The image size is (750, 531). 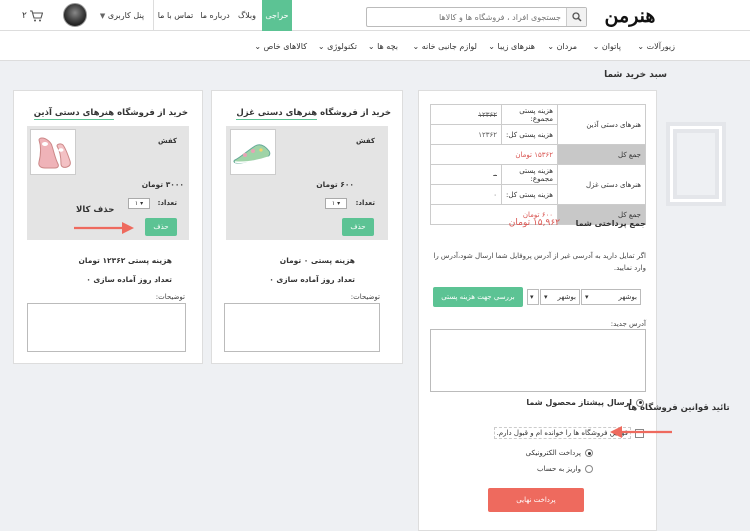 I want to click on cart-icon, so click(x=36, y=16).